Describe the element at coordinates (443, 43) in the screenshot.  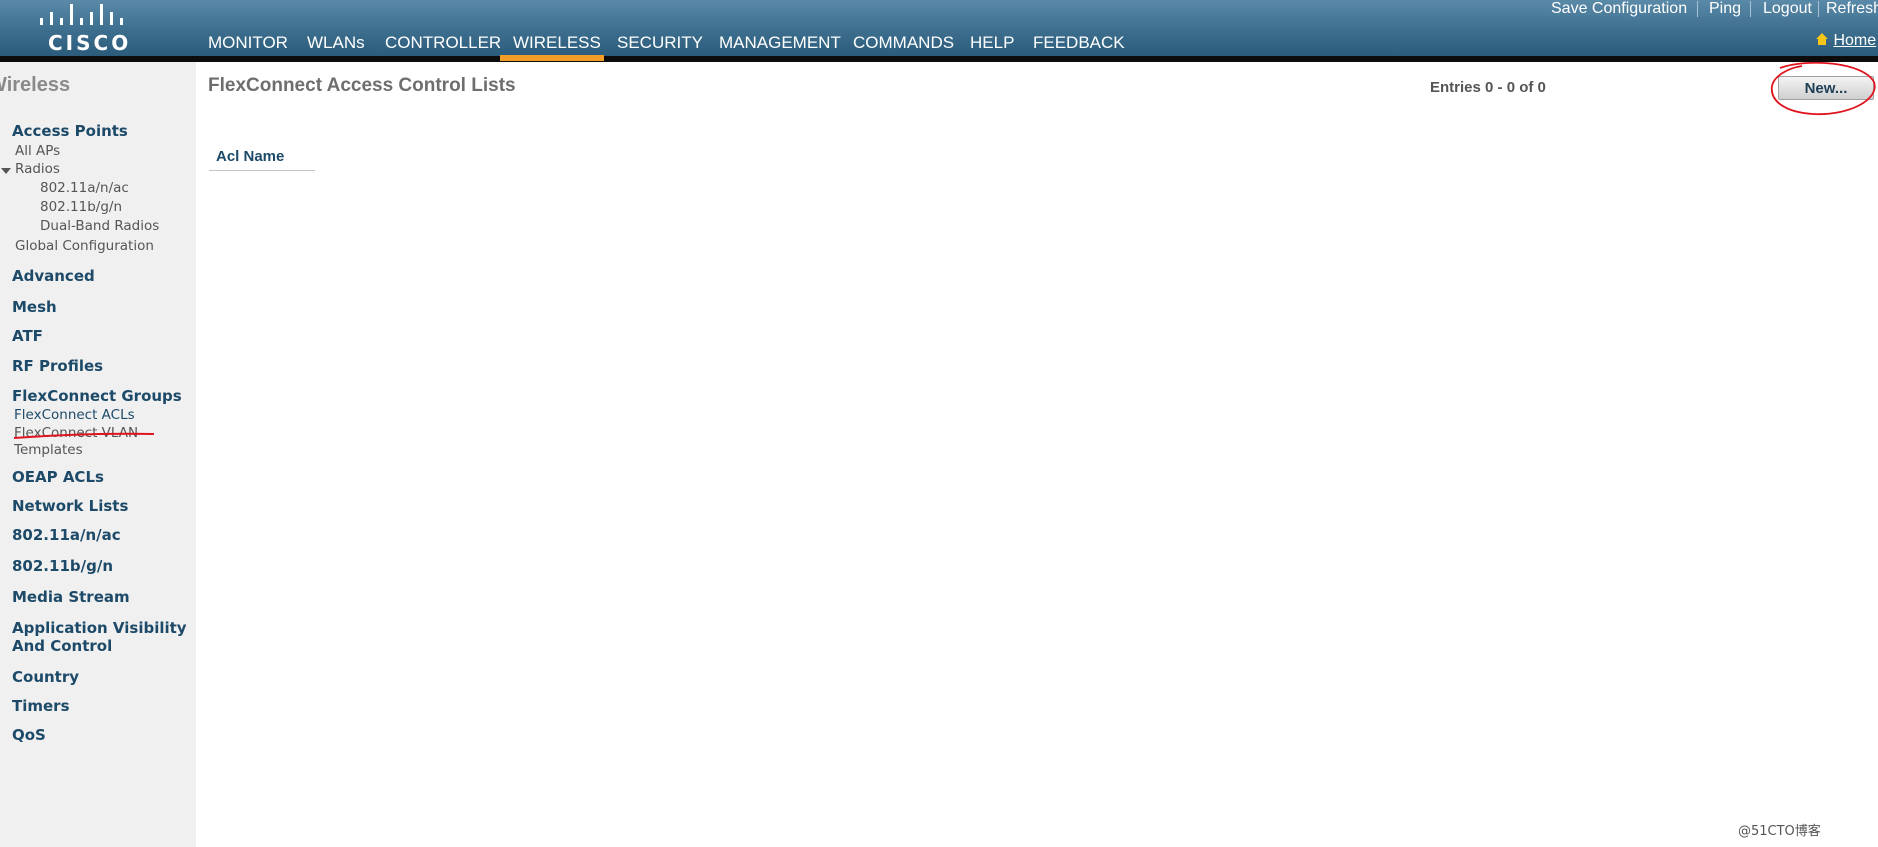
I see `nav-controller: CONTROLLER` at that location.